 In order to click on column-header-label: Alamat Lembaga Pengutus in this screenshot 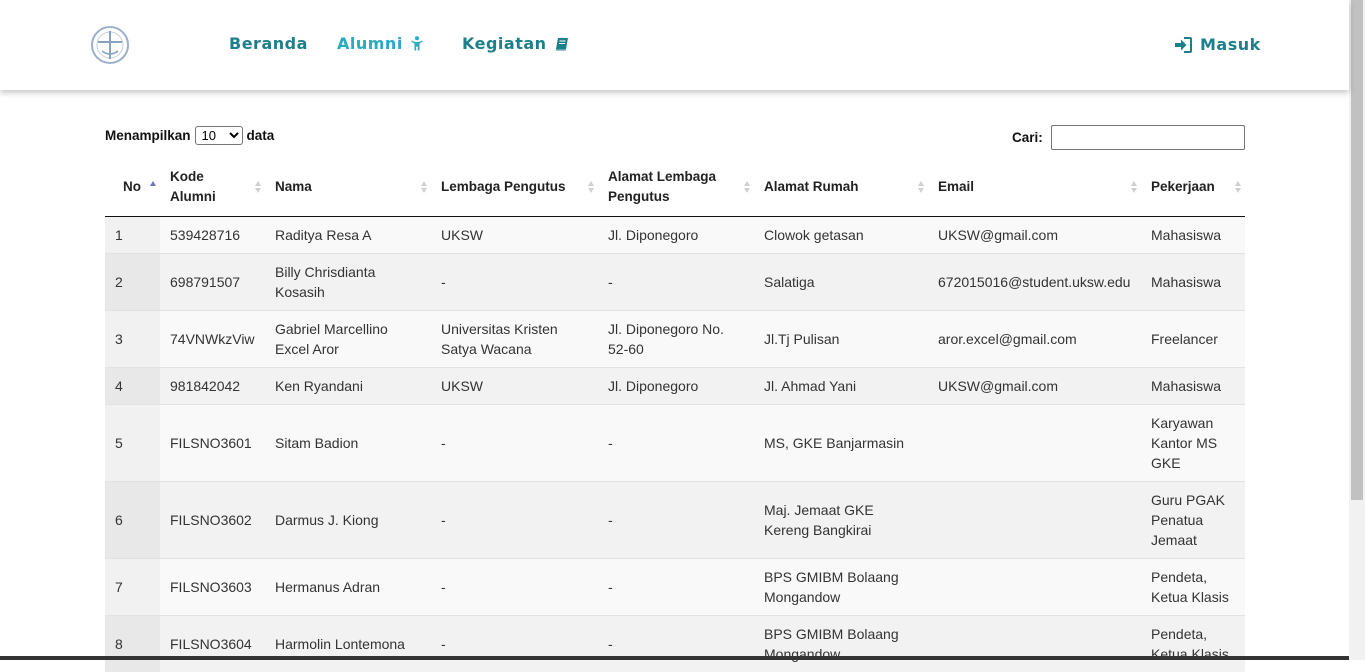, I will do `click(662, 186)`.